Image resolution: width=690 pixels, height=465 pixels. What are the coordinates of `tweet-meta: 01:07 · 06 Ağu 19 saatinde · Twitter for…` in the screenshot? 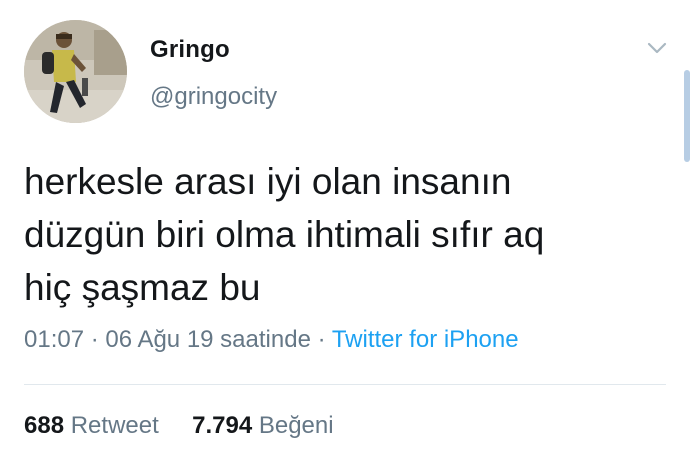 It's located at (271, 340).